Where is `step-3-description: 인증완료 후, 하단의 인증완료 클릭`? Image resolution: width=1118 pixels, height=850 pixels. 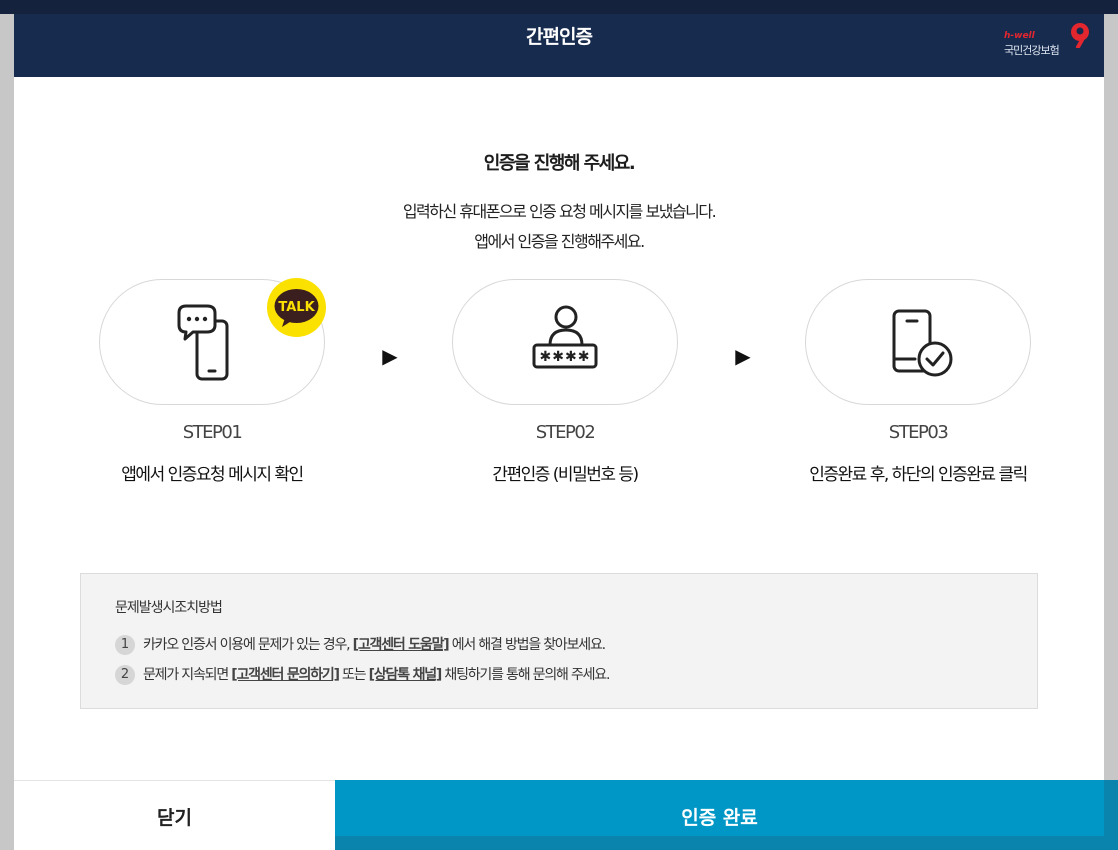 step-3-description: 인증완료 후, 하단의 인증완료 클릭 is located at coordinates (918, 475).